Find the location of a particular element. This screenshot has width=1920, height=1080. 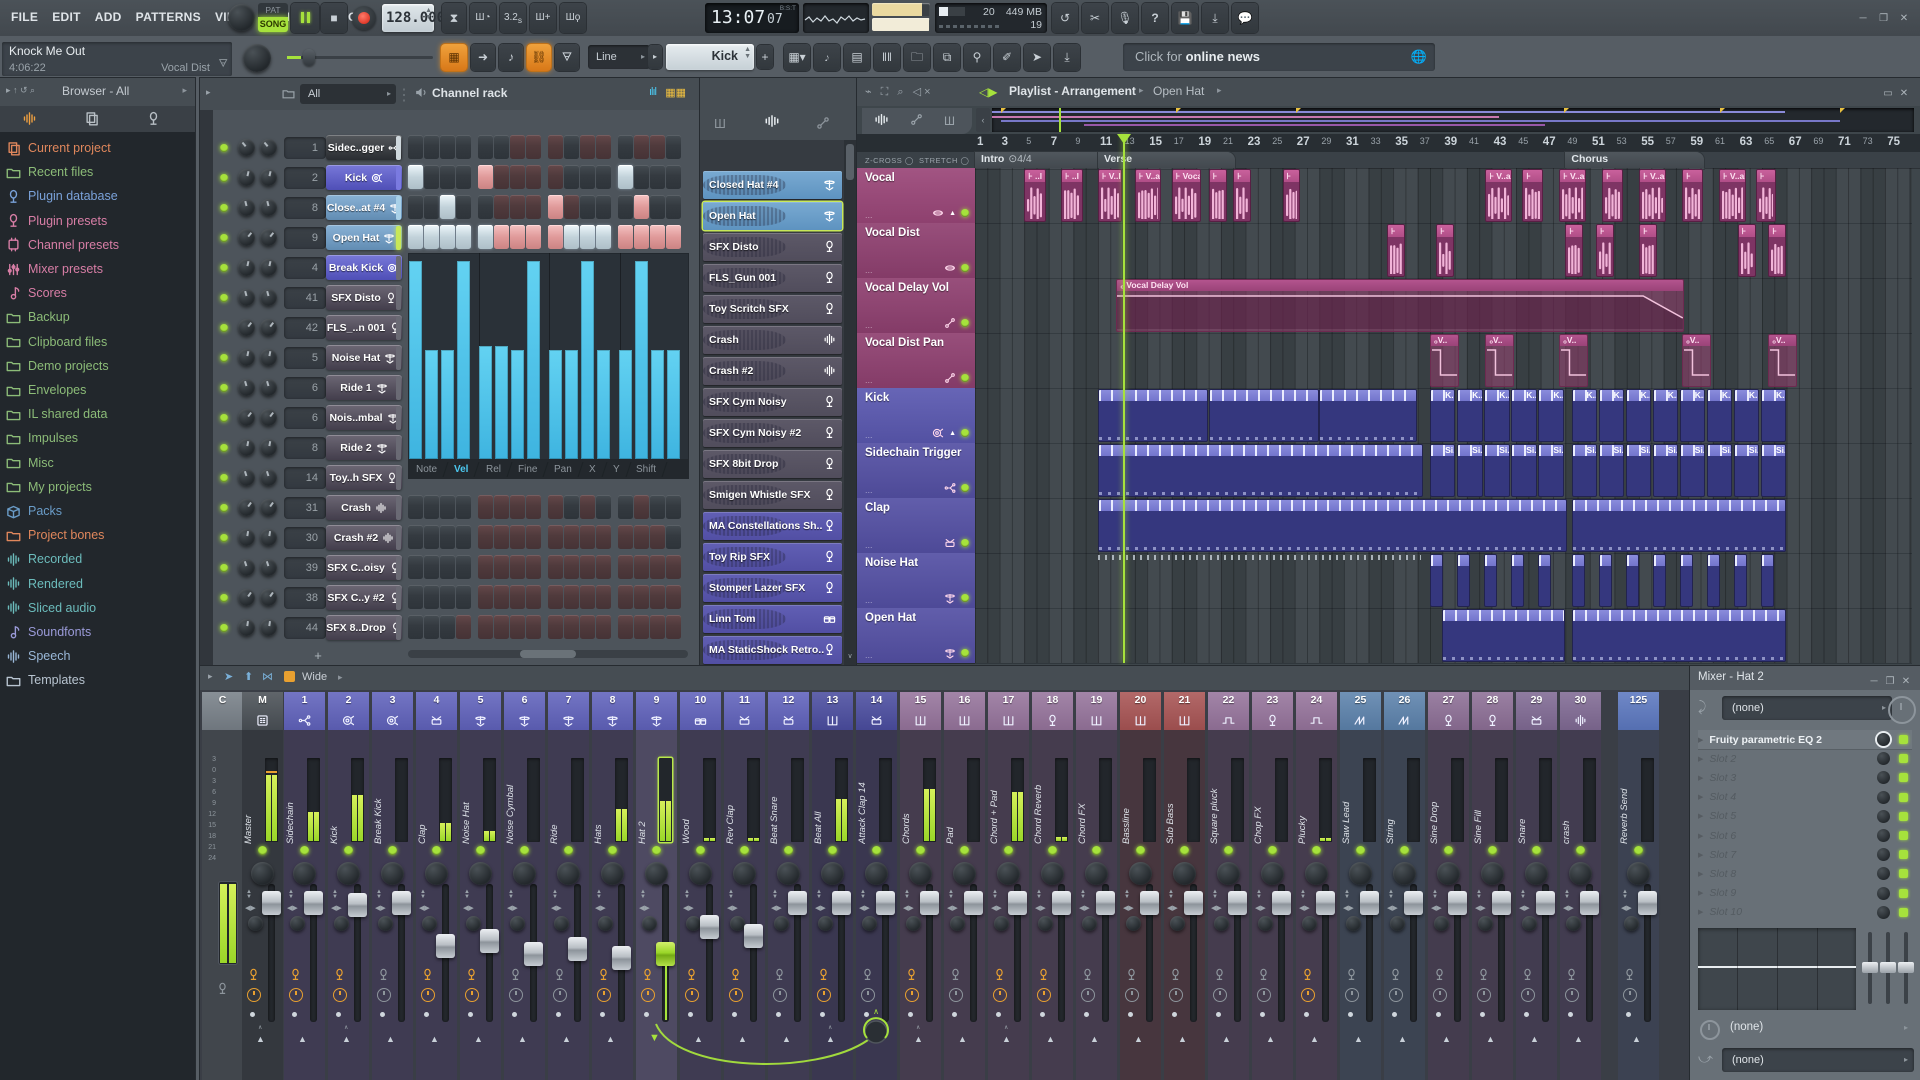

channel-vol-knob is located at coordinates (268, 387).